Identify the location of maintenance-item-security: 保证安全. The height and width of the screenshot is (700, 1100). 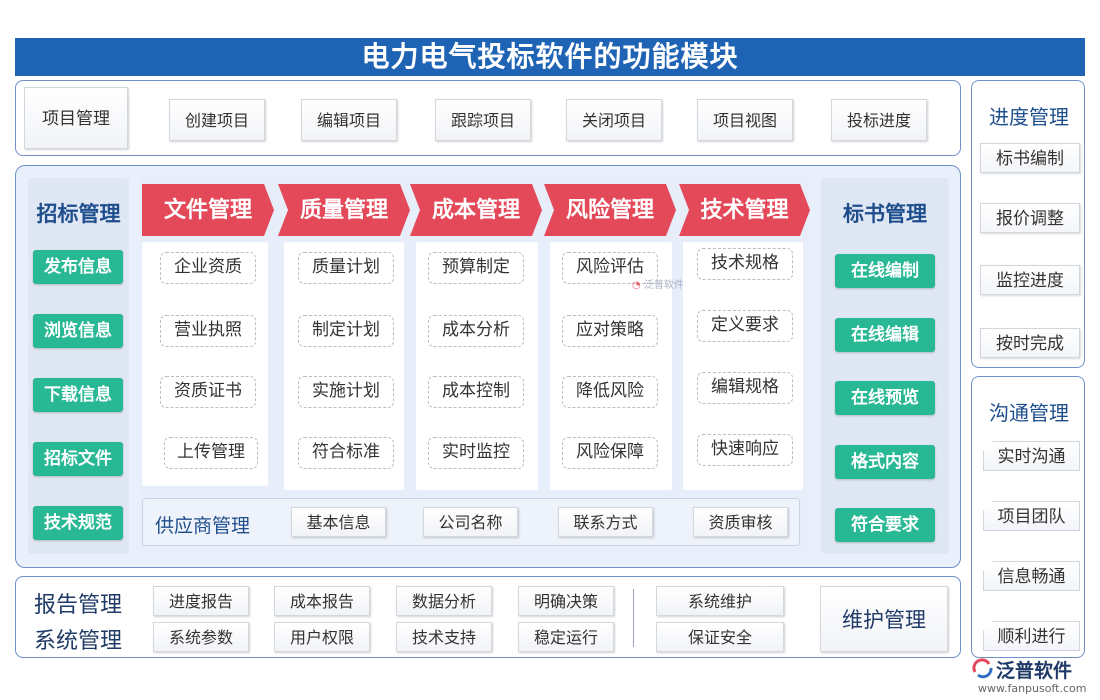
(720, 637).